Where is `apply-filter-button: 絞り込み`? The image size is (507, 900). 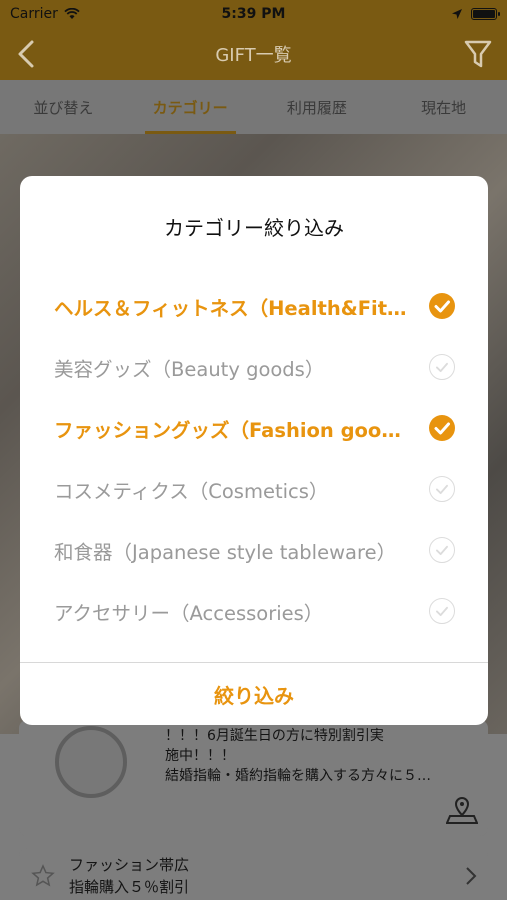 apply-filter-button: 絞り込み is located at coordinates (254, 694).